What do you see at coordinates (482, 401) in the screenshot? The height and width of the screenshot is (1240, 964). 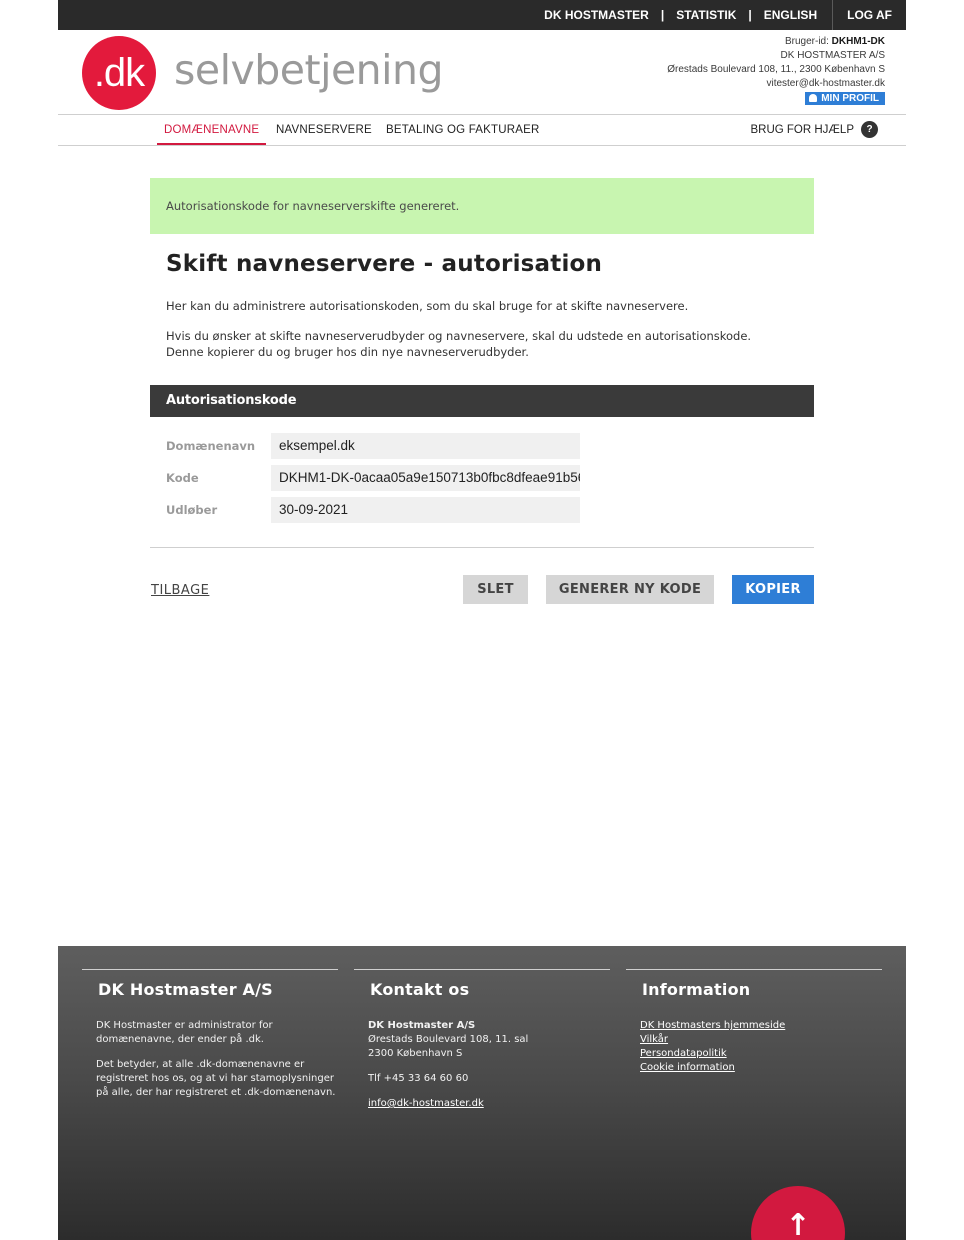 I see `panel-header: Autorisationskode` at bounding box center [482, 401].